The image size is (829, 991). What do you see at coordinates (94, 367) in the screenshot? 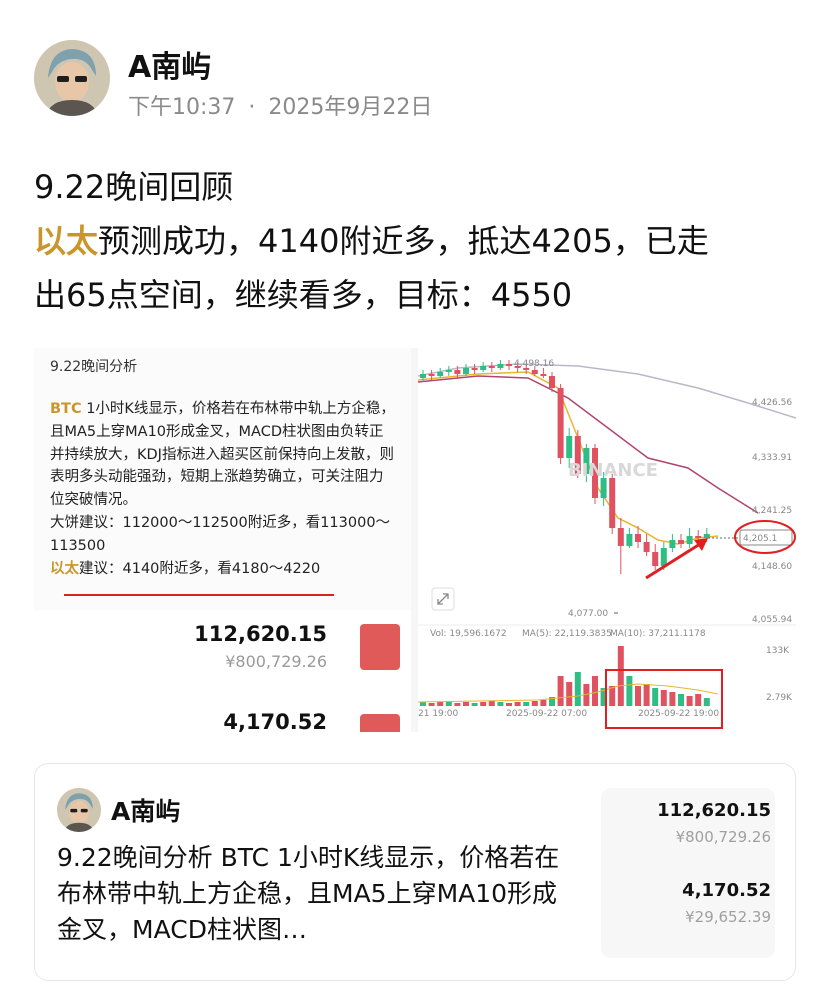
I see `note-title: 9.22晚间分析` at bounding box center [94, 367].